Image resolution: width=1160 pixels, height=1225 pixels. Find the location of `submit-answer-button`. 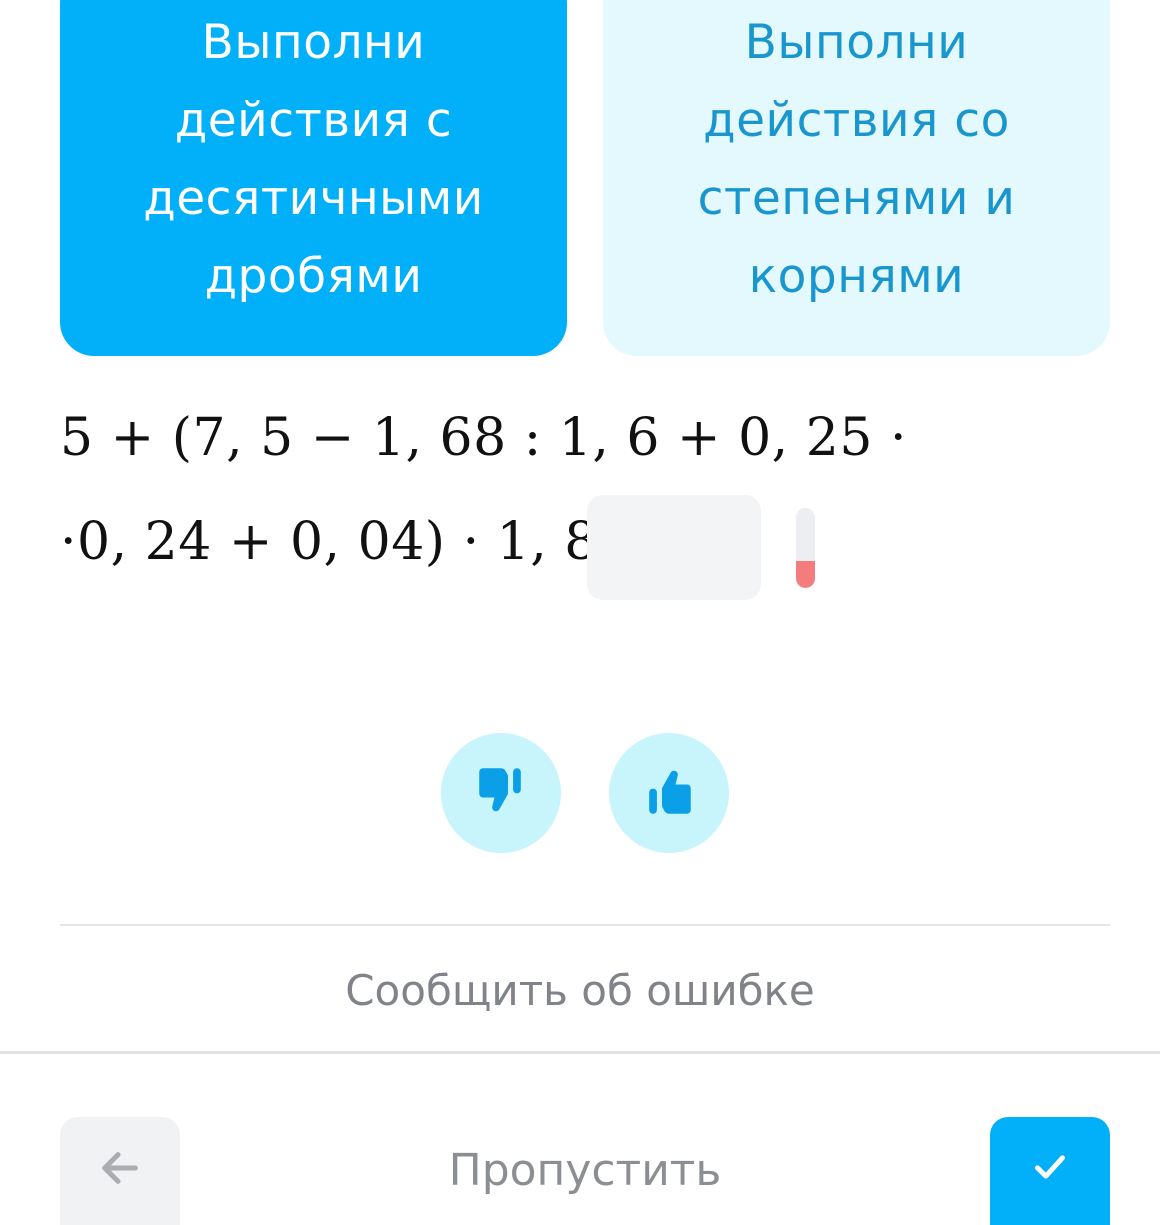

submit-answer-button is located at coordinates (1050, 1171).